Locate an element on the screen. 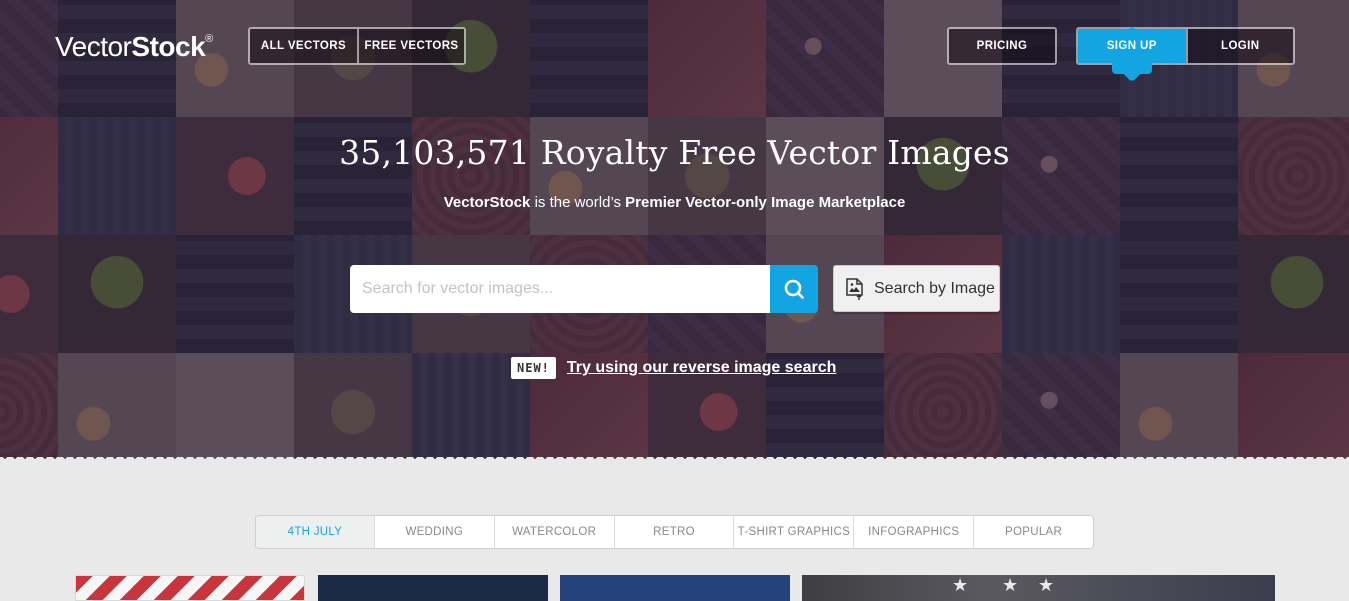 The height and width of the screenshot is (601, 1349). tab-popular: POPULAR is located at coordinates (1033, 532).